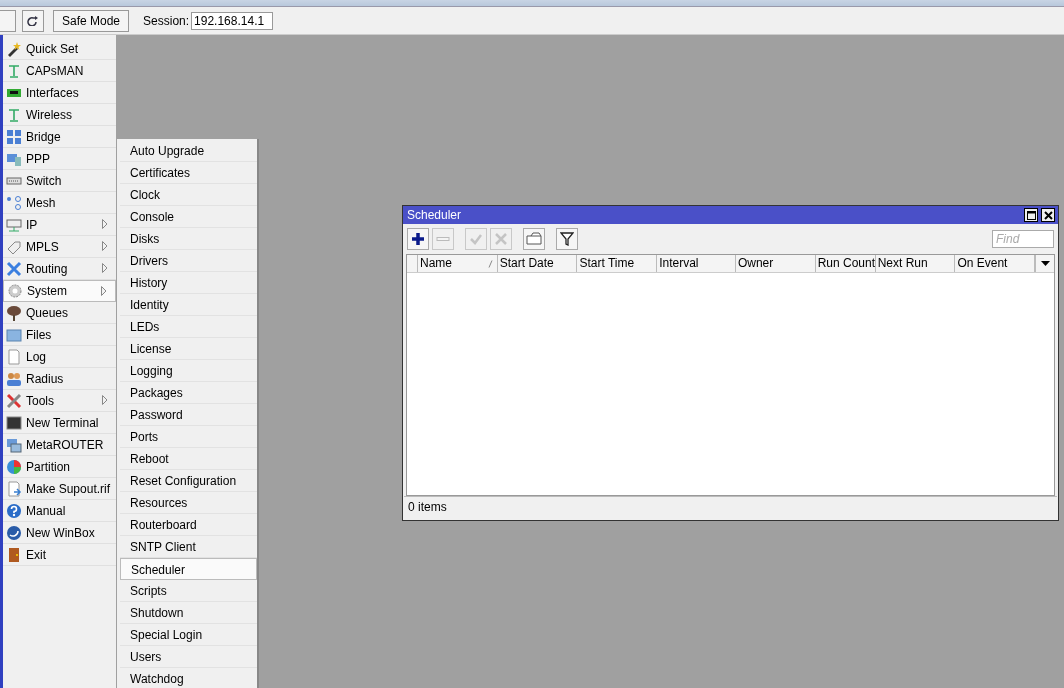 This screenshot has height=688, width=1064. Describe the element at coordinates (47, 312) in the screenshot. I see `menu-label: Queues` at that location.